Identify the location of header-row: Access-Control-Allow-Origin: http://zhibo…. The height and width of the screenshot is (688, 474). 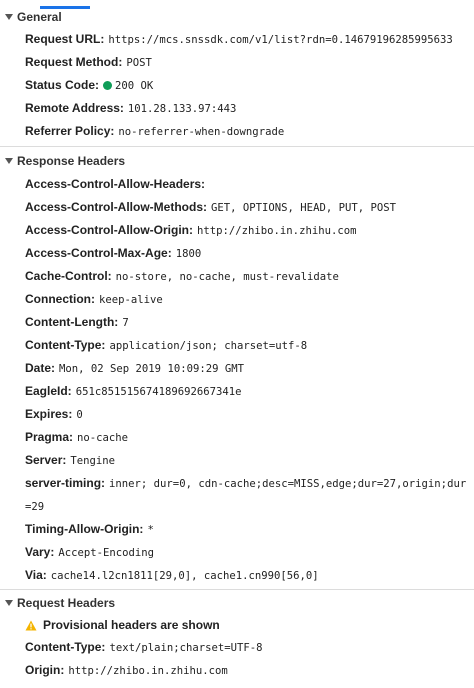
(237, 230).